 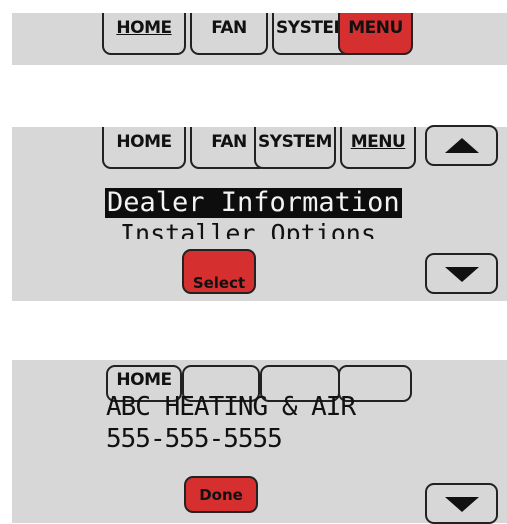 What do you see at coordinates (295, 148) in the screenshot?
I see `system-tab: SYSTEM` at bounding box center [295, 148].